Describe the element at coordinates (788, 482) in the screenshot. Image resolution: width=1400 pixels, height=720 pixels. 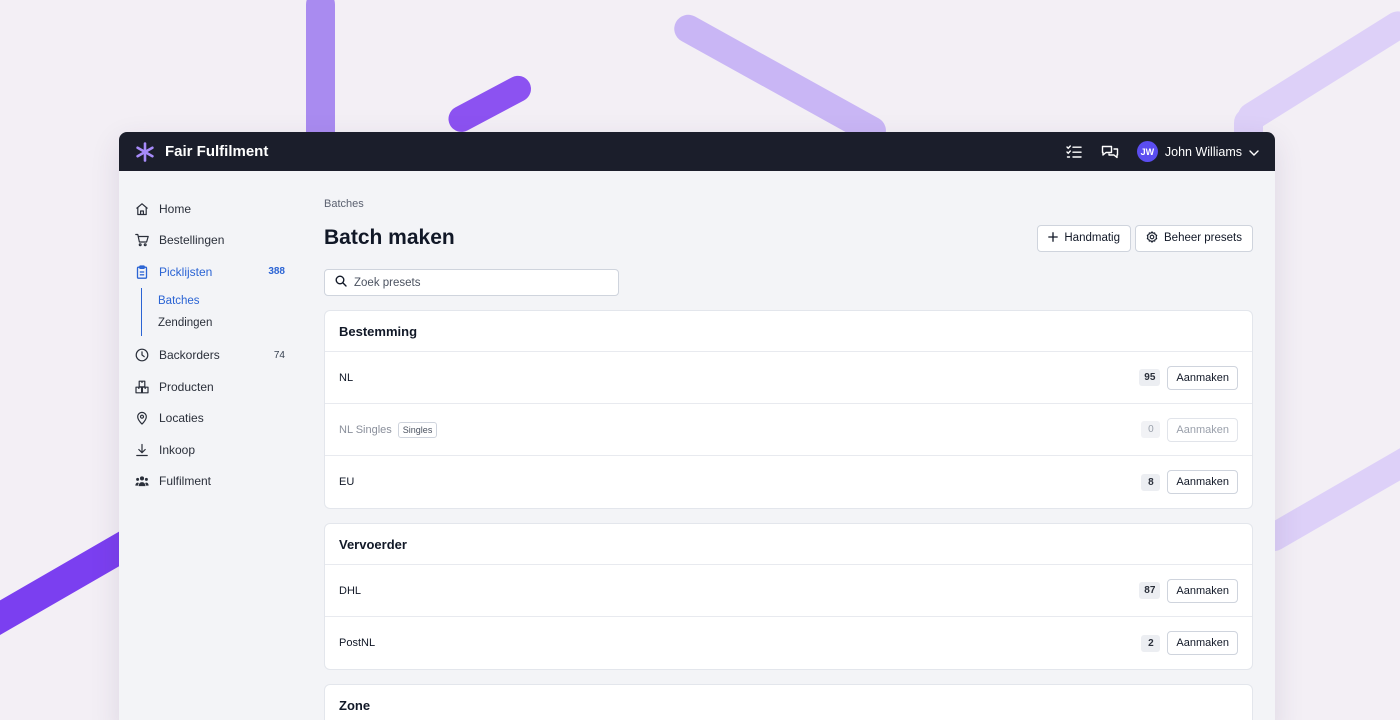
I see `preset-row: EU 8 Aanmaken` at that location.